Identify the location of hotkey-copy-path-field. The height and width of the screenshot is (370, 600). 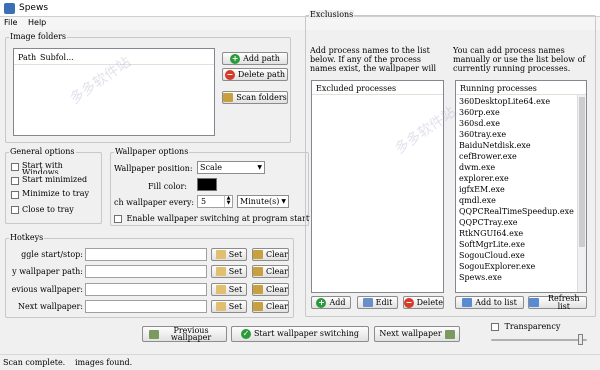
(146, 271).